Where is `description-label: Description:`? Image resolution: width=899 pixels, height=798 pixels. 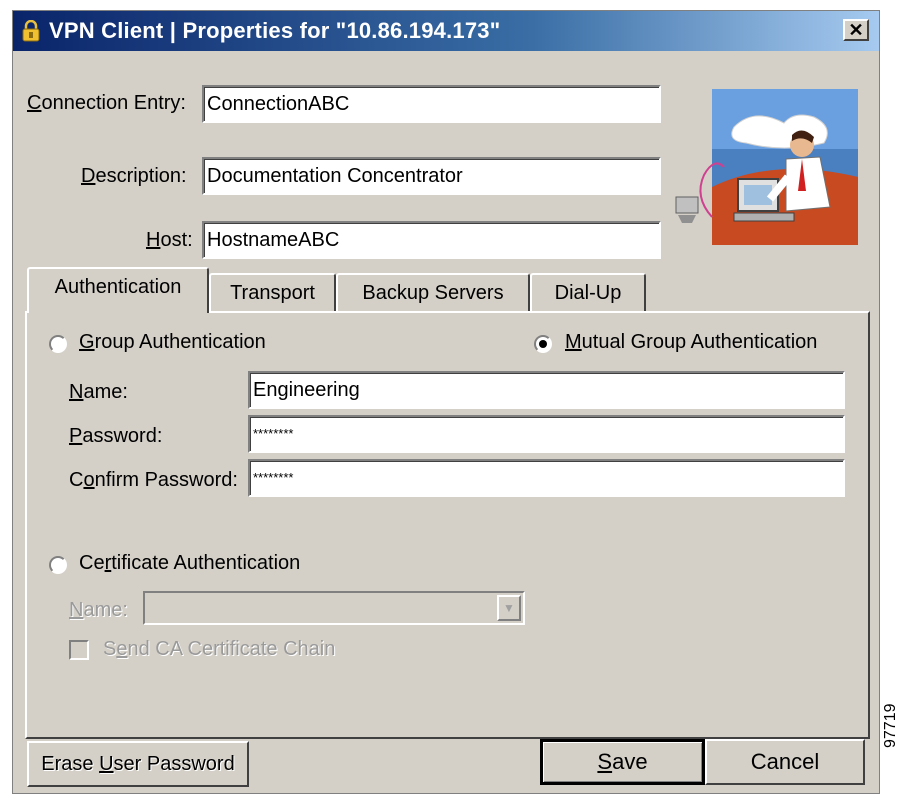
description-label: Description: is located at coordinates (134, 176).